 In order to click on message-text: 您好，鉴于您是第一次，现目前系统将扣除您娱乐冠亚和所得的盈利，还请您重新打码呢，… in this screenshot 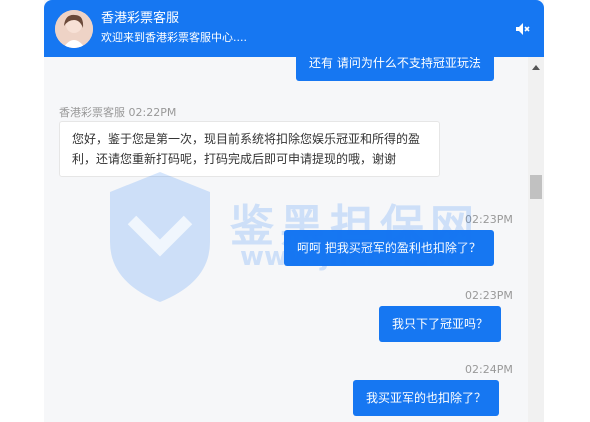, I will do `click(246, 149)`.